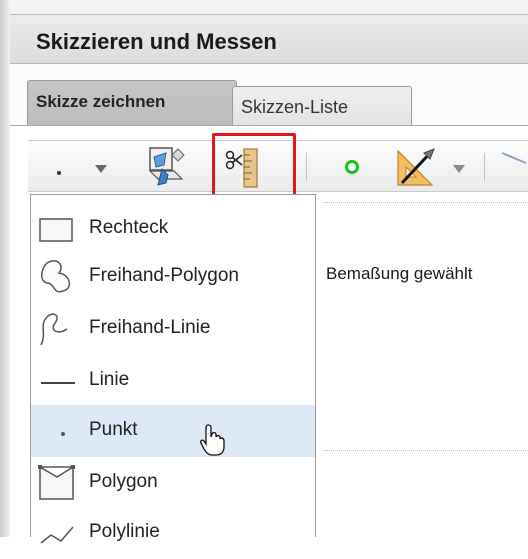 The width and height of the screenshot is (528, 559). I want to click on menu-item-label: Linie, so click(109, 379).